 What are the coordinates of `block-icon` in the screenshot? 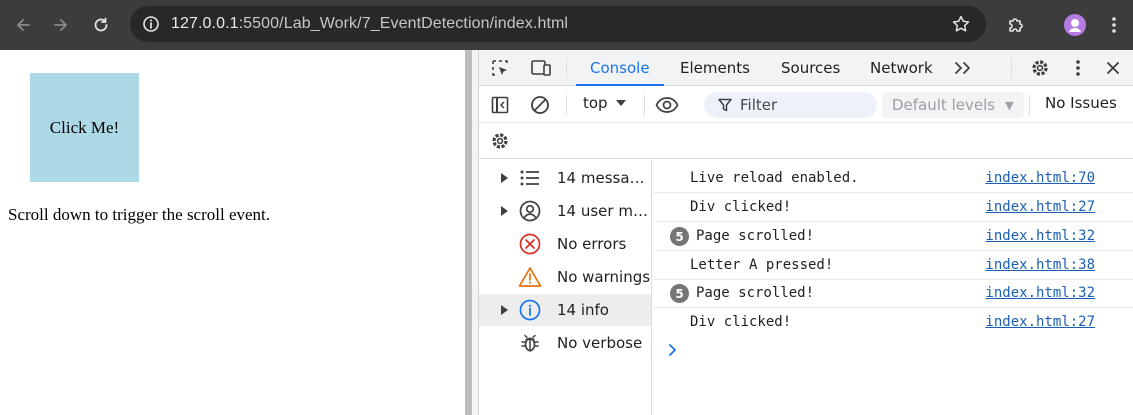 It's located at (540, 105).